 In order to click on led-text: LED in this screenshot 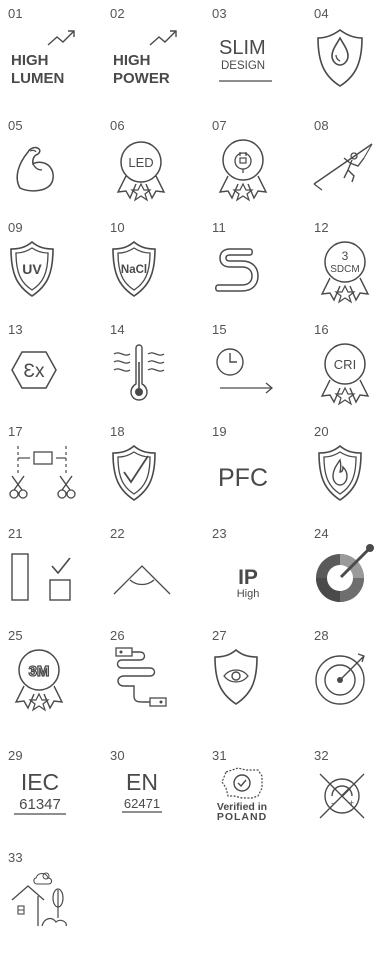, I will do `click(140, 162)`.